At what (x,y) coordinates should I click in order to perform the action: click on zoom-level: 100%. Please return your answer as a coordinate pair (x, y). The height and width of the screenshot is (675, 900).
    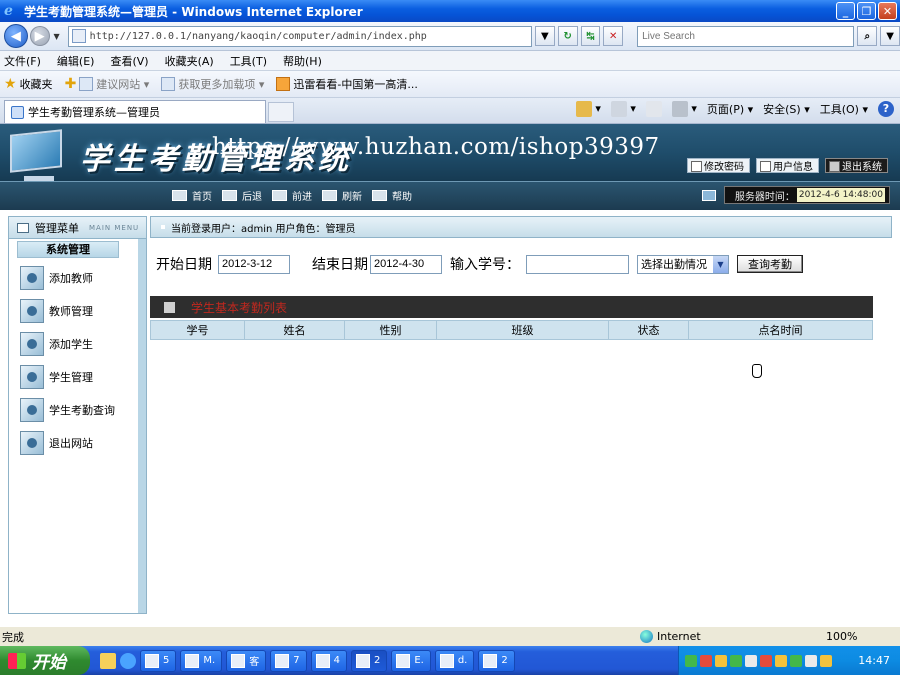
    Looking at the image, I should click on (841, 636).